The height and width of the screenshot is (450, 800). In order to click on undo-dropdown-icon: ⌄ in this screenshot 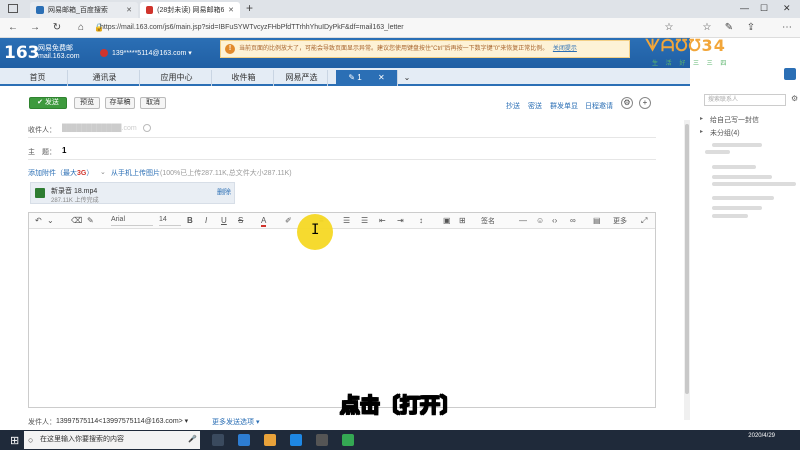, I will do `click(50, 220)`.